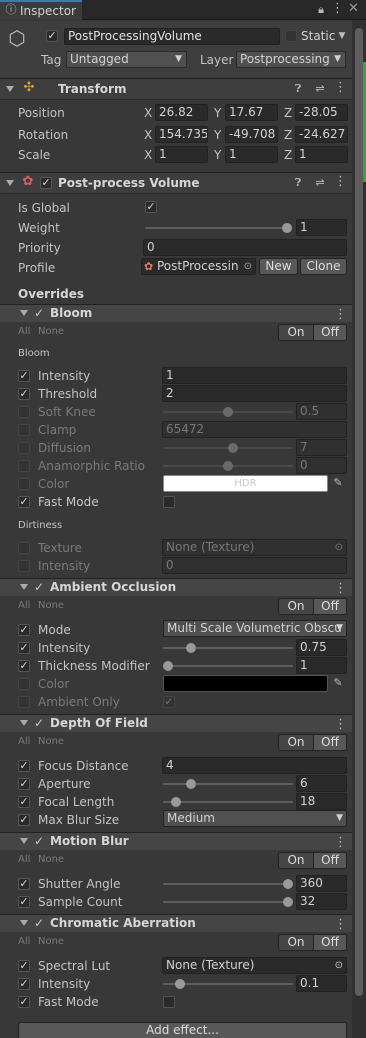 The image size is (366, 1038). Describe the element at coordinates (321, 901) in the screenshot. I see `sample-count-field: 32` at that location.